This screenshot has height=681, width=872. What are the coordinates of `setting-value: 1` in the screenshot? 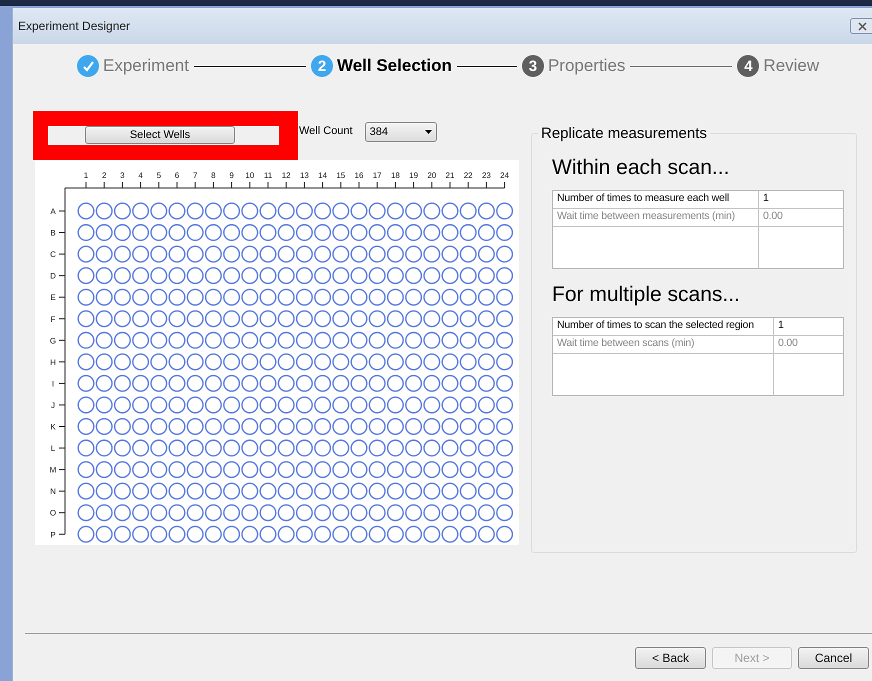 It's located at (808, 327).